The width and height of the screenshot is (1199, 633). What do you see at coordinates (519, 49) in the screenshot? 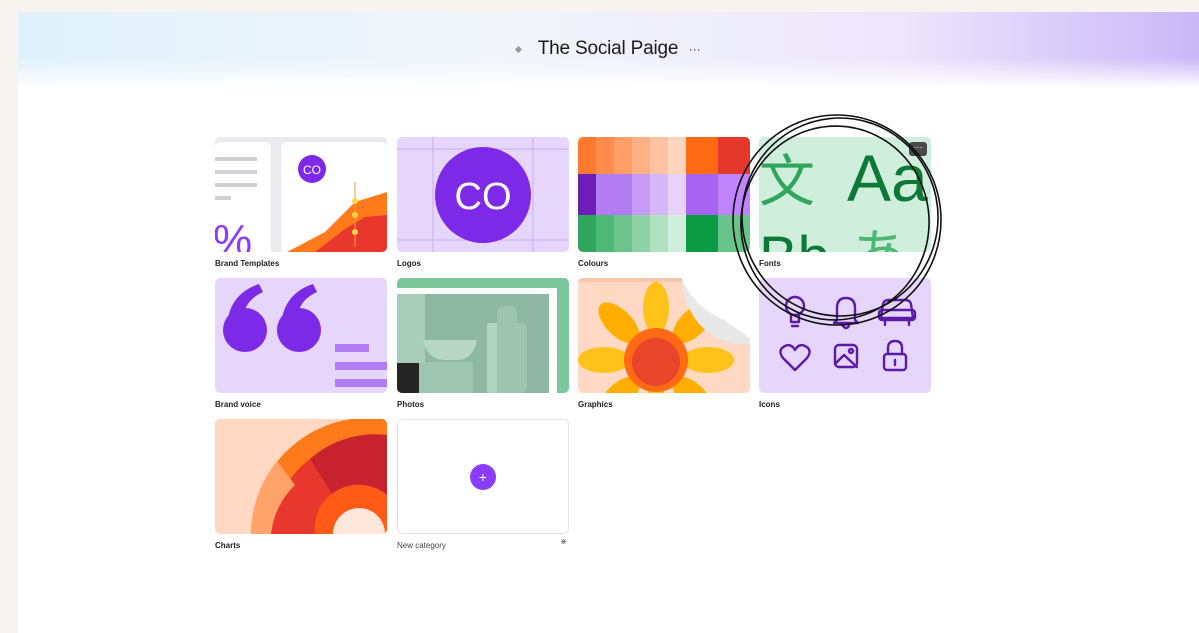
I see `diamond-icon` at bounding box center [519, 49].